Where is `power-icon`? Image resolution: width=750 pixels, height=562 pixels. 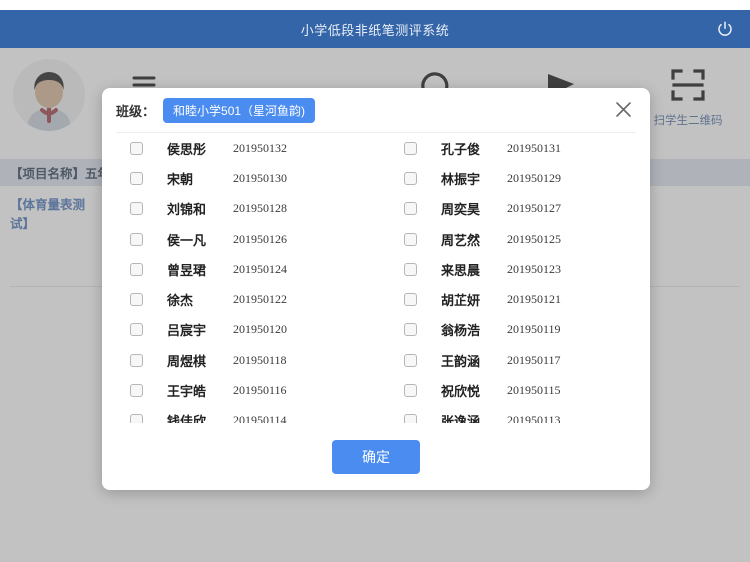 power-icon is located at coordinates (725, 29).